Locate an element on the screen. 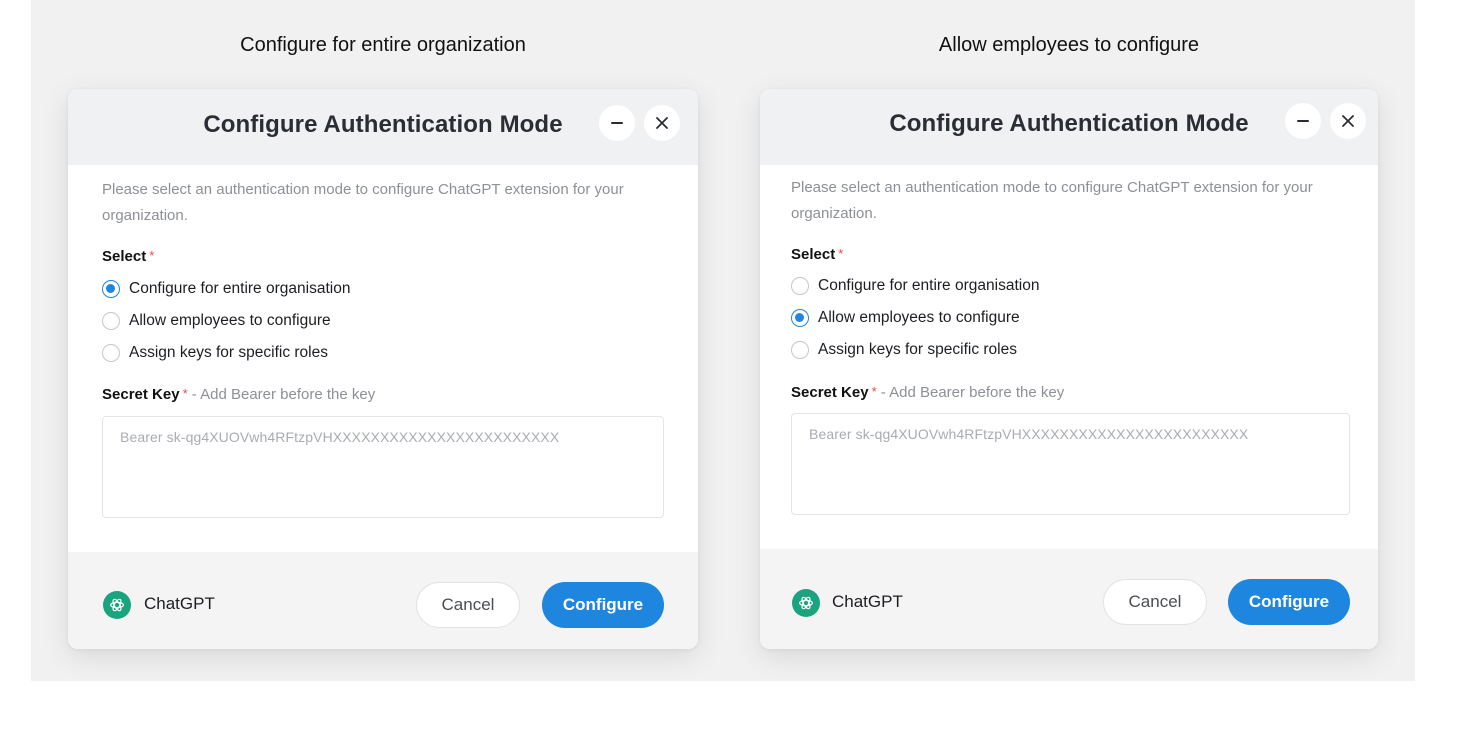 This screenshot has width=1462, height=732. panel-caption: Configure for entire organization is located at coordinates (383, 45).